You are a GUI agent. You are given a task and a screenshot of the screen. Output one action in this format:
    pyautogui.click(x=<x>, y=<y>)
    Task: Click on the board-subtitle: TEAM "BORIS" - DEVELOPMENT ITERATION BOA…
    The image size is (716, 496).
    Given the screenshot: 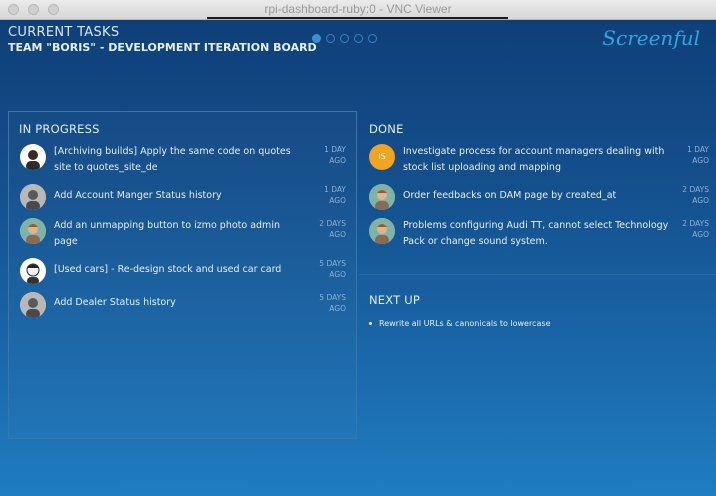 What is the action you would take?
    pyautogui.click(x=162, y=47)
    